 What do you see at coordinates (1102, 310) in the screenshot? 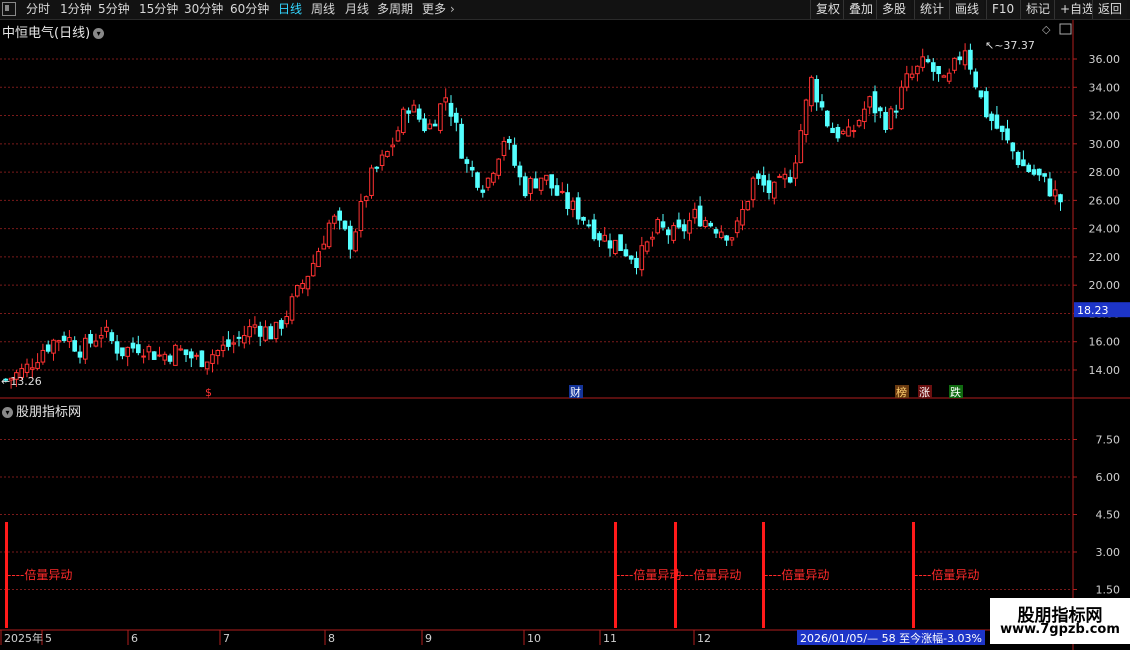
I see `current-price-tag` at bounding box center [1102, 310].